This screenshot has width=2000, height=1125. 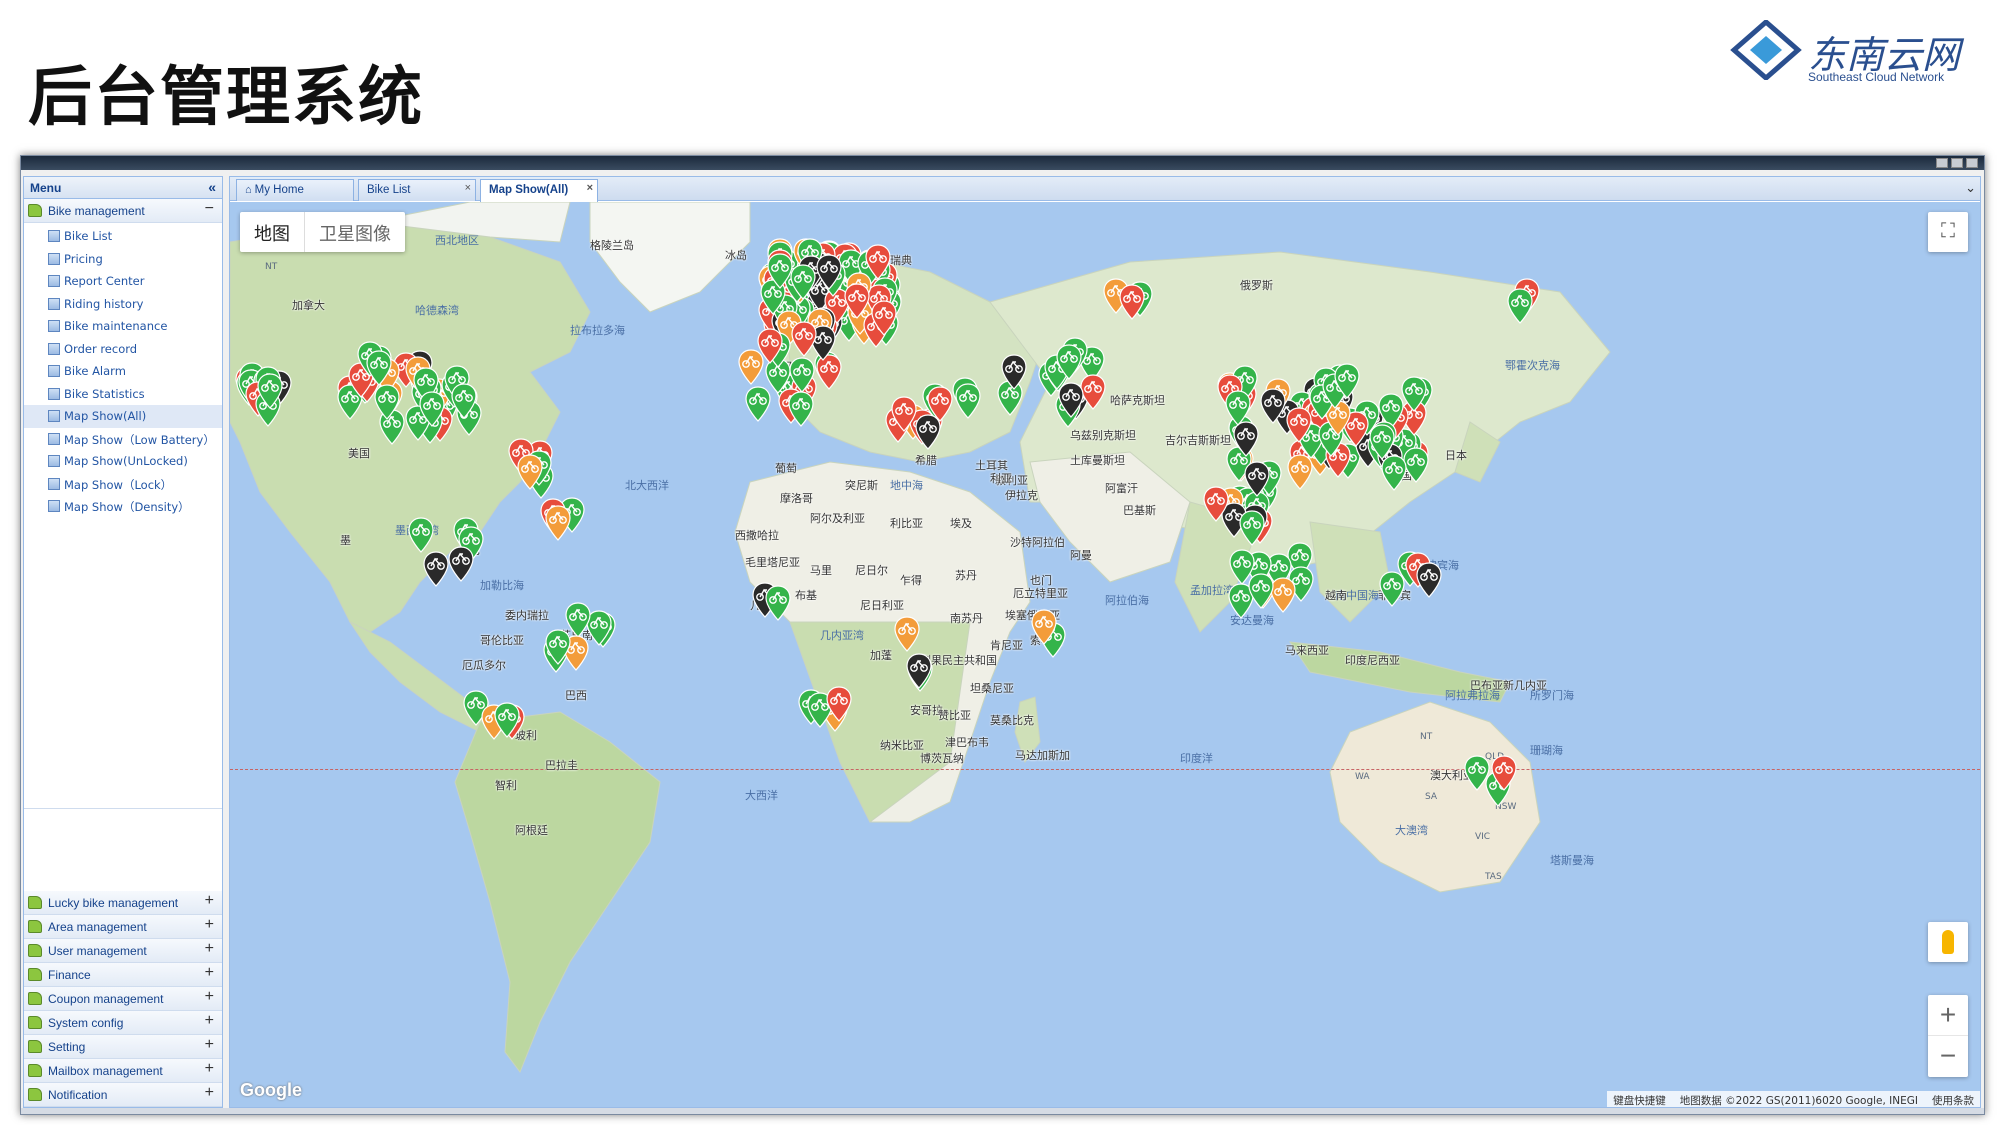 I want to click on terms-link: 使用条款, so click(x=1953, y=1100).